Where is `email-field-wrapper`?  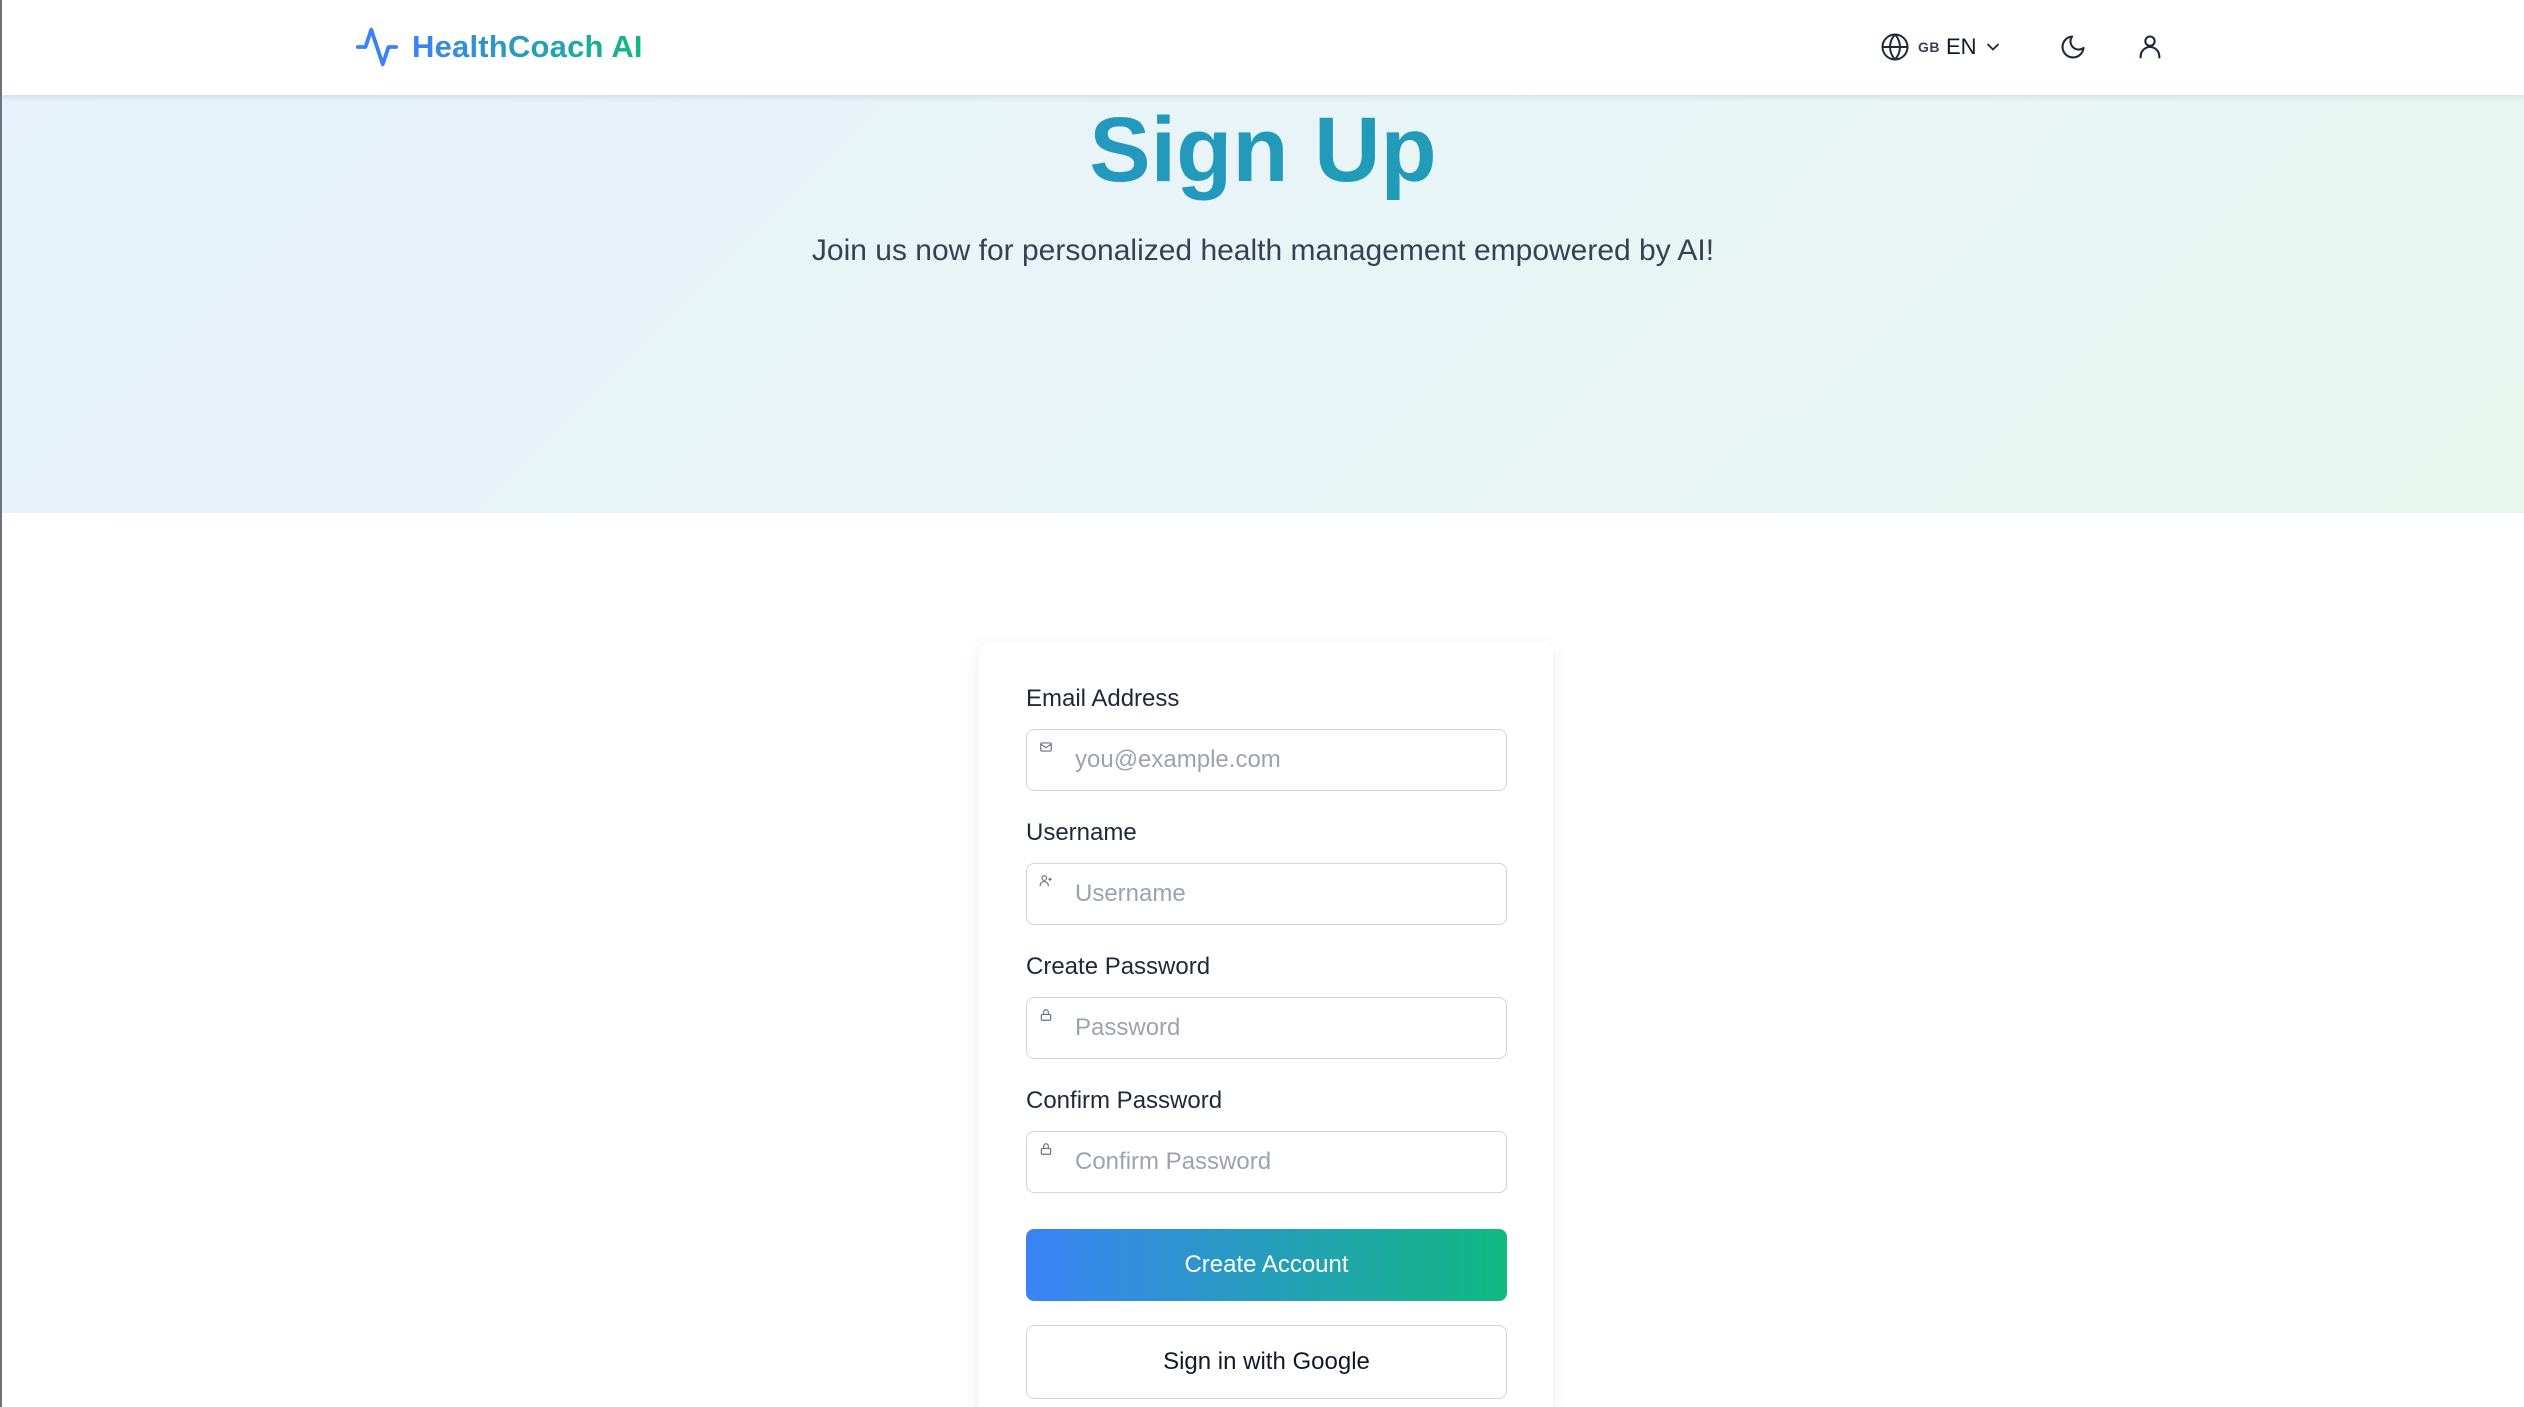
email-field-wrapper is located at coordinates (1266, 760).